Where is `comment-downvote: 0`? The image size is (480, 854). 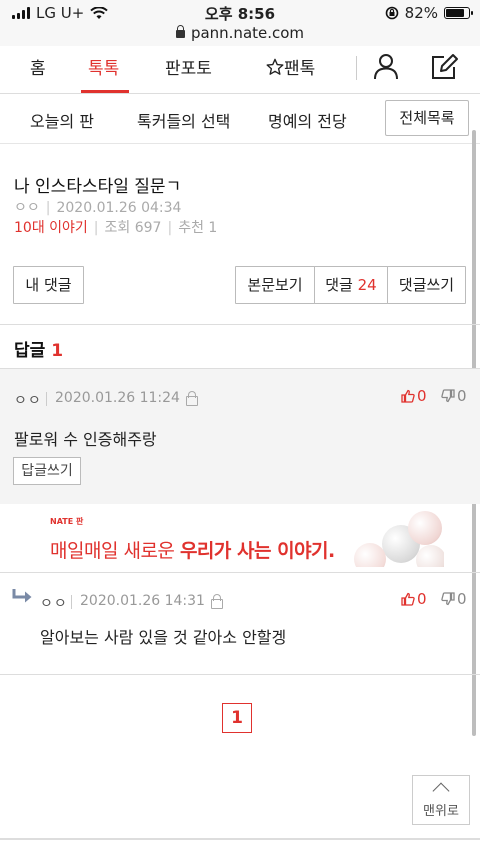 comment-downvote: 0 is located at coordinates (454, 396).